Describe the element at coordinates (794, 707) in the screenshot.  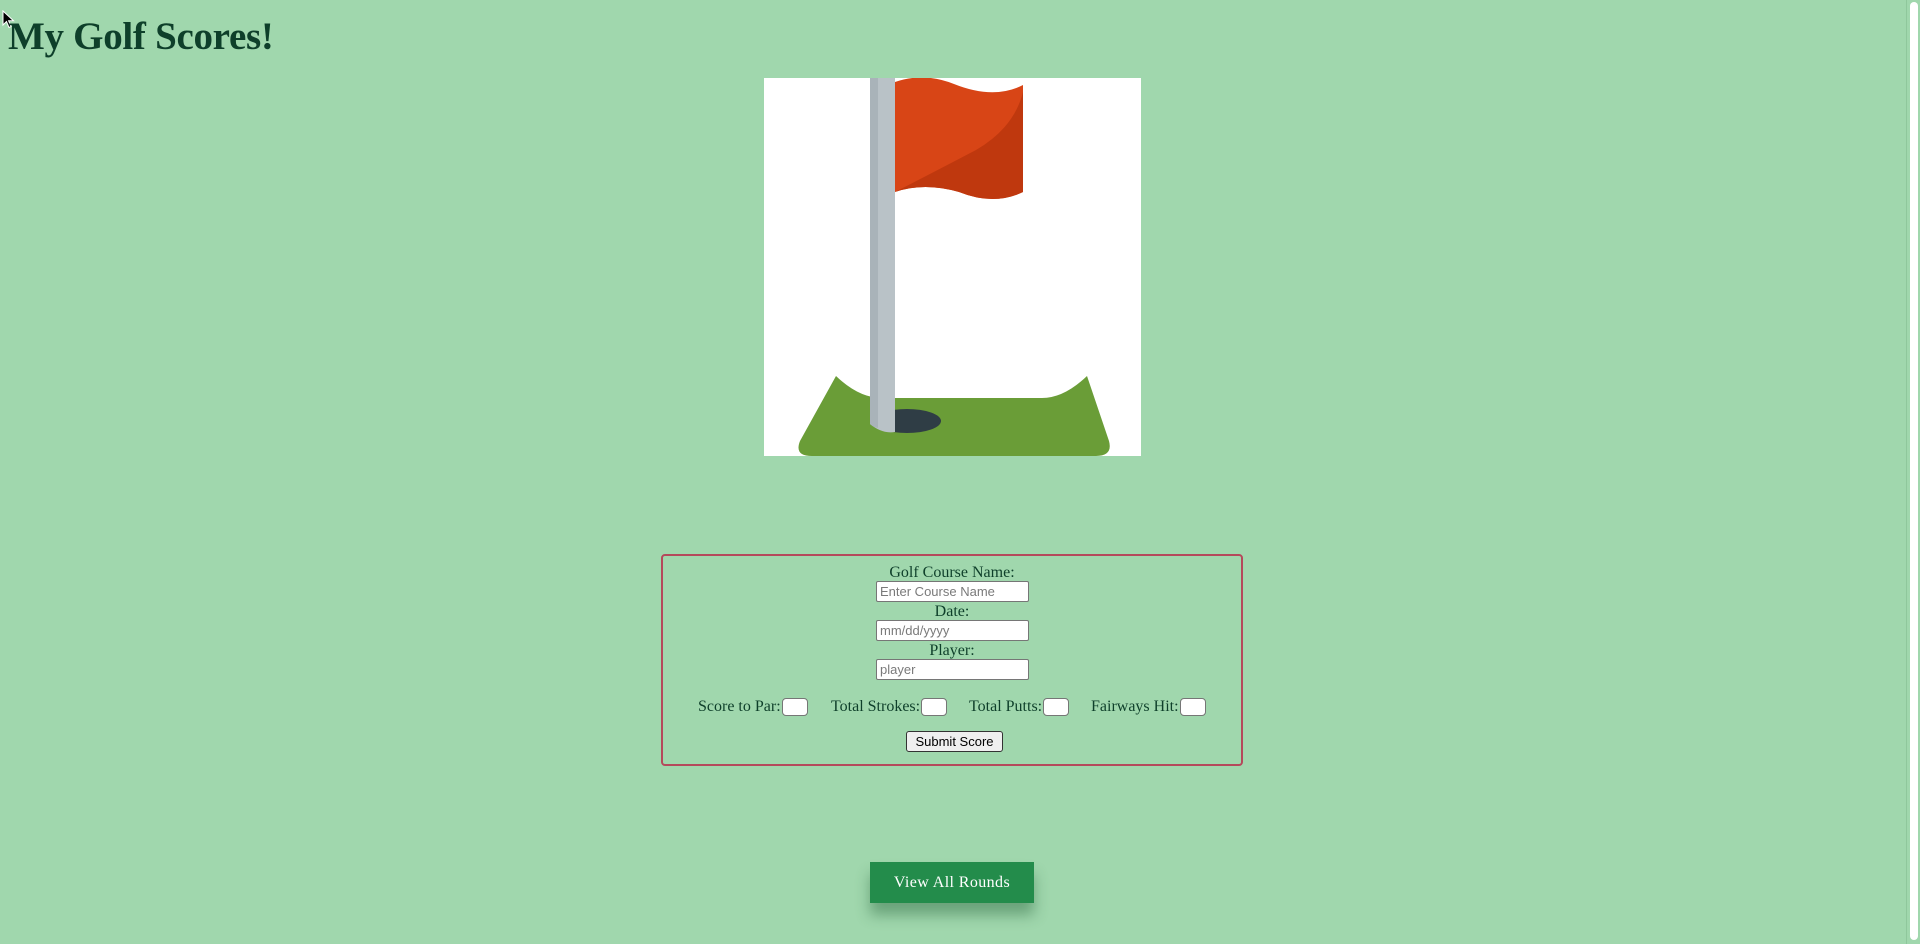
I see `score-to-par-input` at that location.